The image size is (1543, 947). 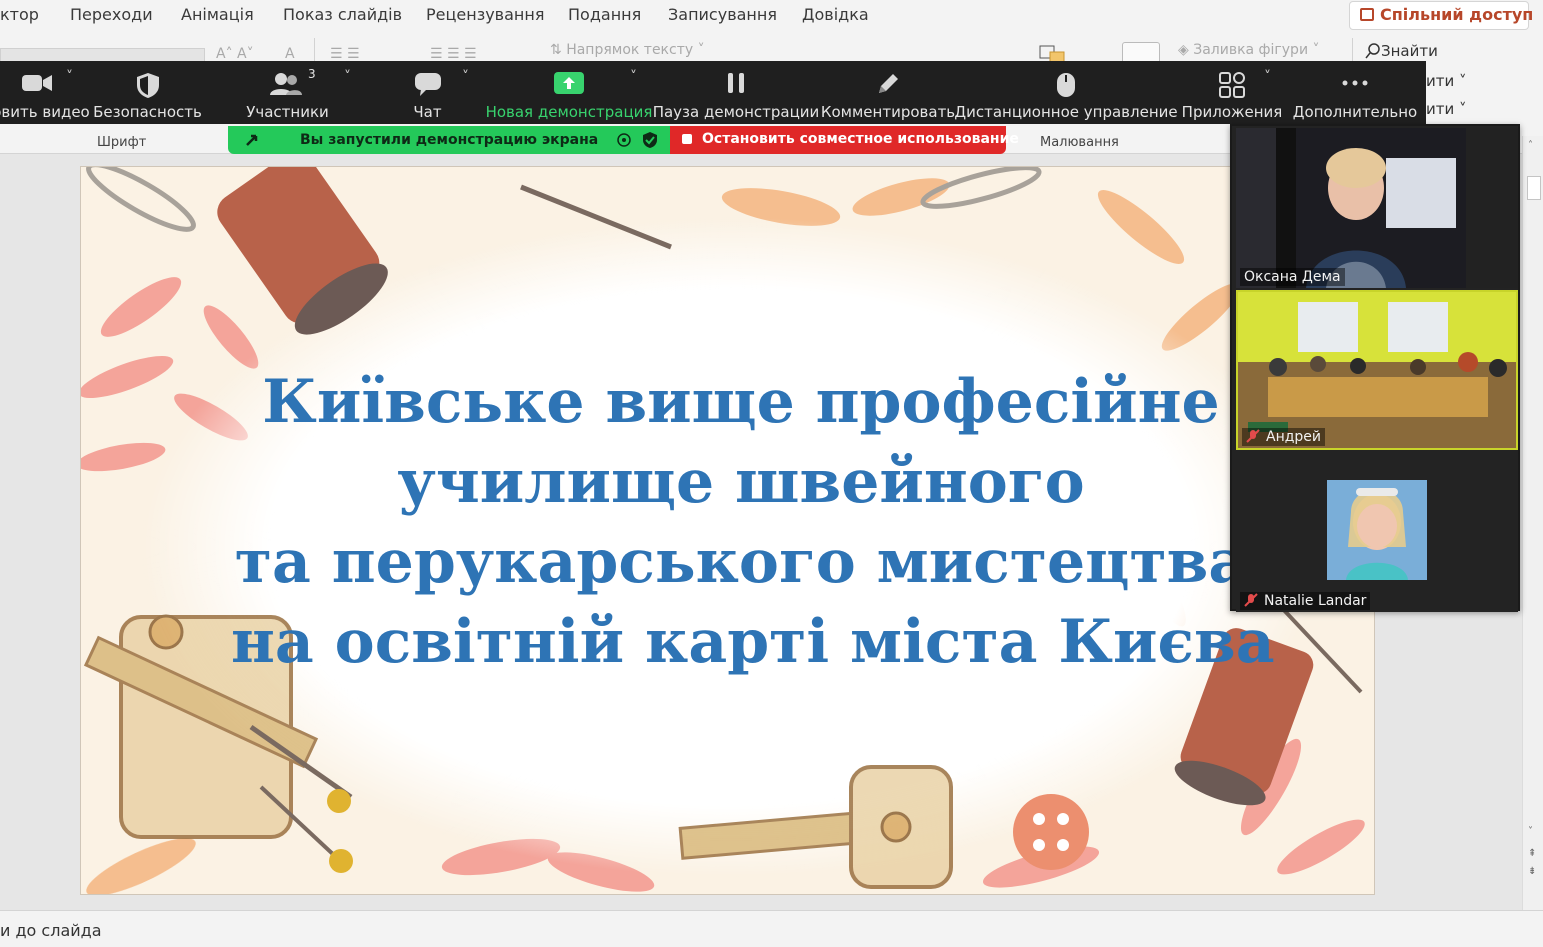 I want to click on bullets-icon: ☰ ☰, so click(x=345, y=54).